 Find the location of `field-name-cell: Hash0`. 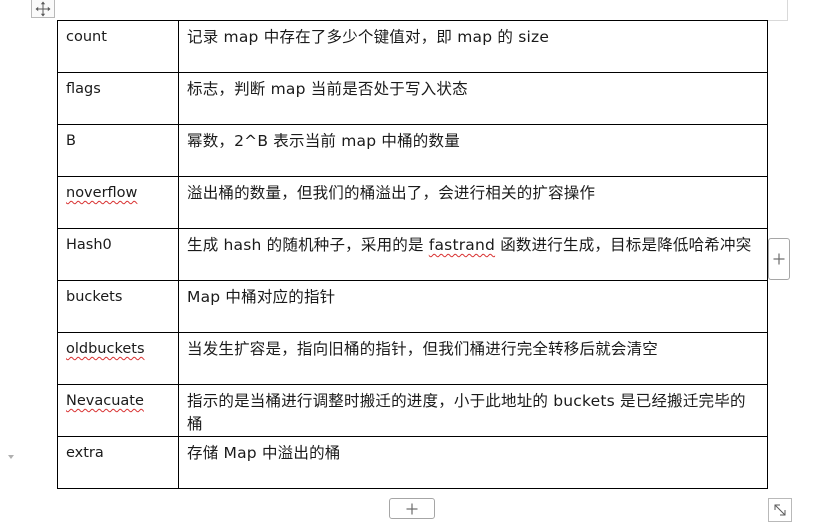

field-name-cell: Hash0 is located at coordinates (118, 254).